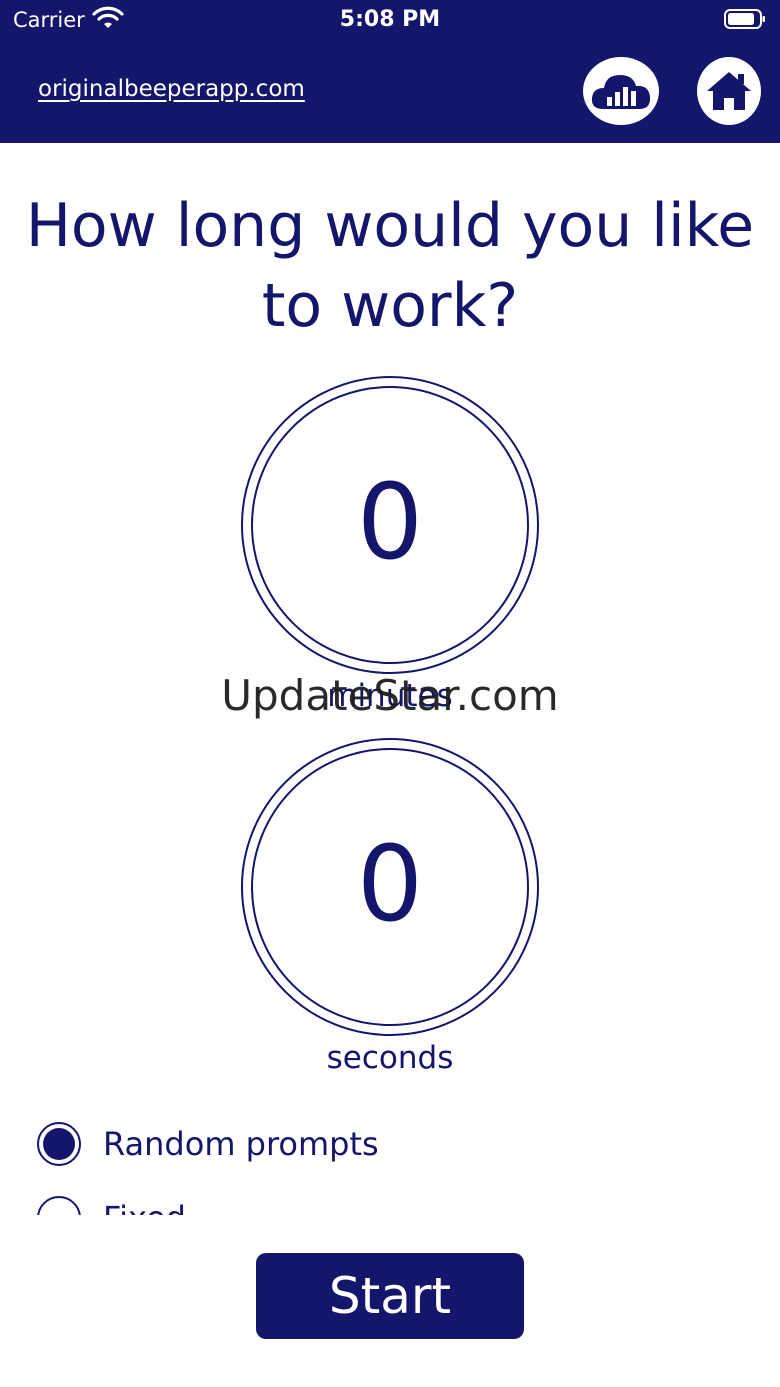 The width and height of the screenshot is (780, 1387). Describe the element at coordinates (59, 1144) in the screenshot. I see `radio-selected` at that location.